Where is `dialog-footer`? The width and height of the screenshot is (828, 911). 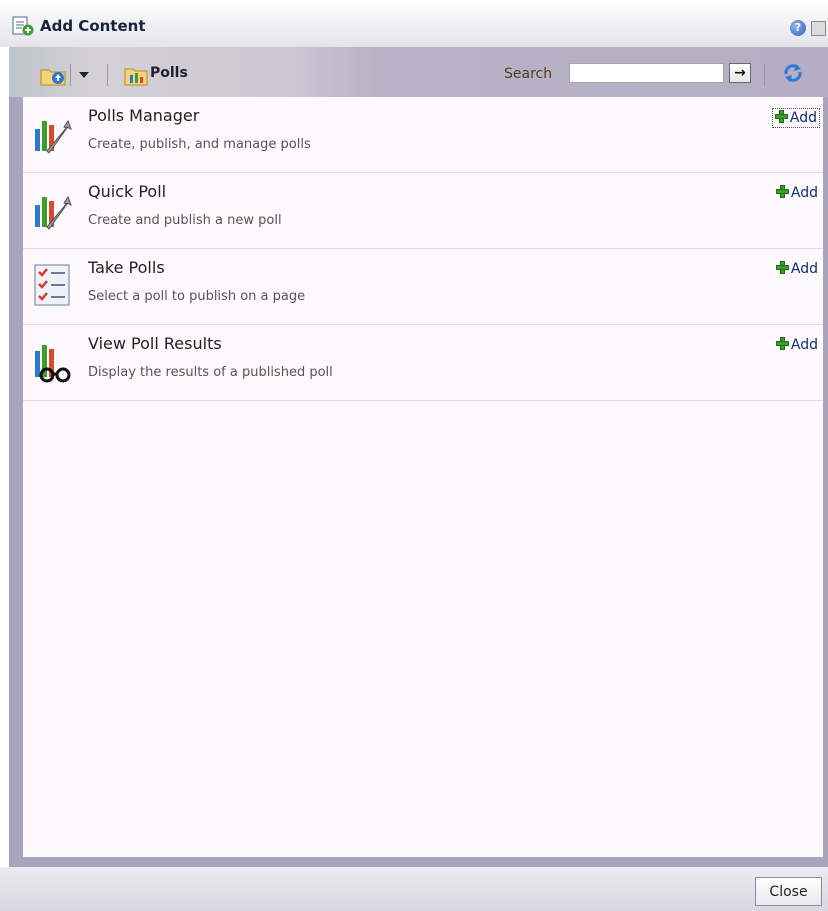
dialog-footer is located at coordinates (414, 889).